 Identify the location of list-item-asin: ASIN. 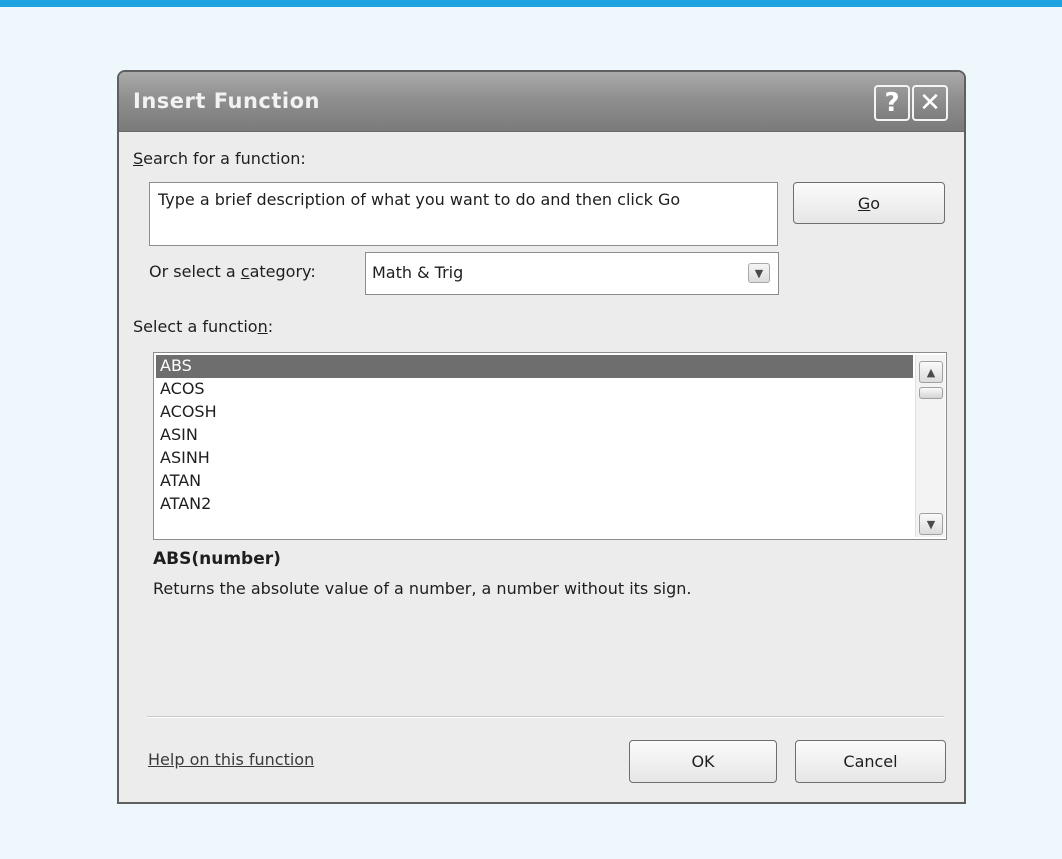
(534, 435).